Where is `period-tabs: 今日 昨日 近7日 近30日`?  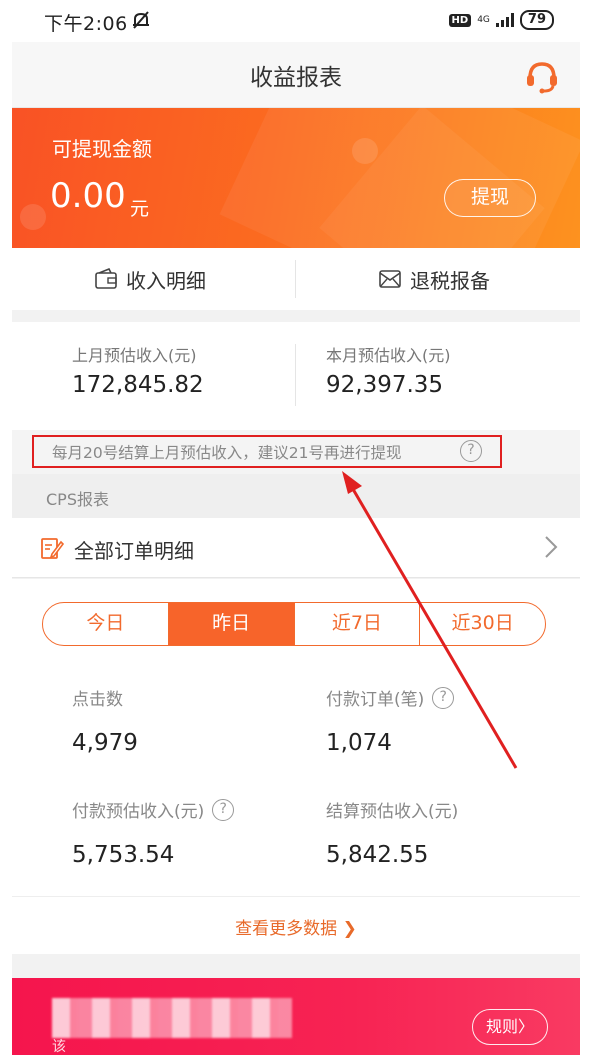 period-tabs: 今日 昨日 近7日 近30日 is located at coordinates (294, 624).